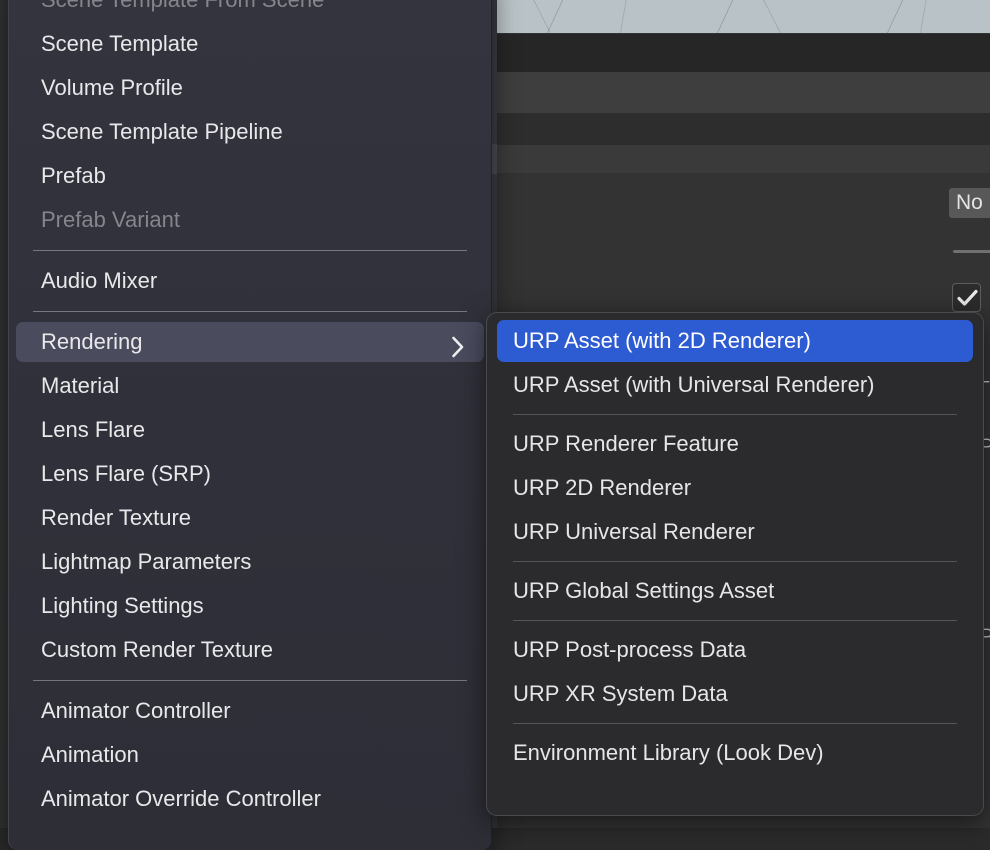 The height and width of the screenshot is (850, 990). I want to click on main-menu-item-lens-flare-srp: Lens Flare (SRP), so click(250, 474).